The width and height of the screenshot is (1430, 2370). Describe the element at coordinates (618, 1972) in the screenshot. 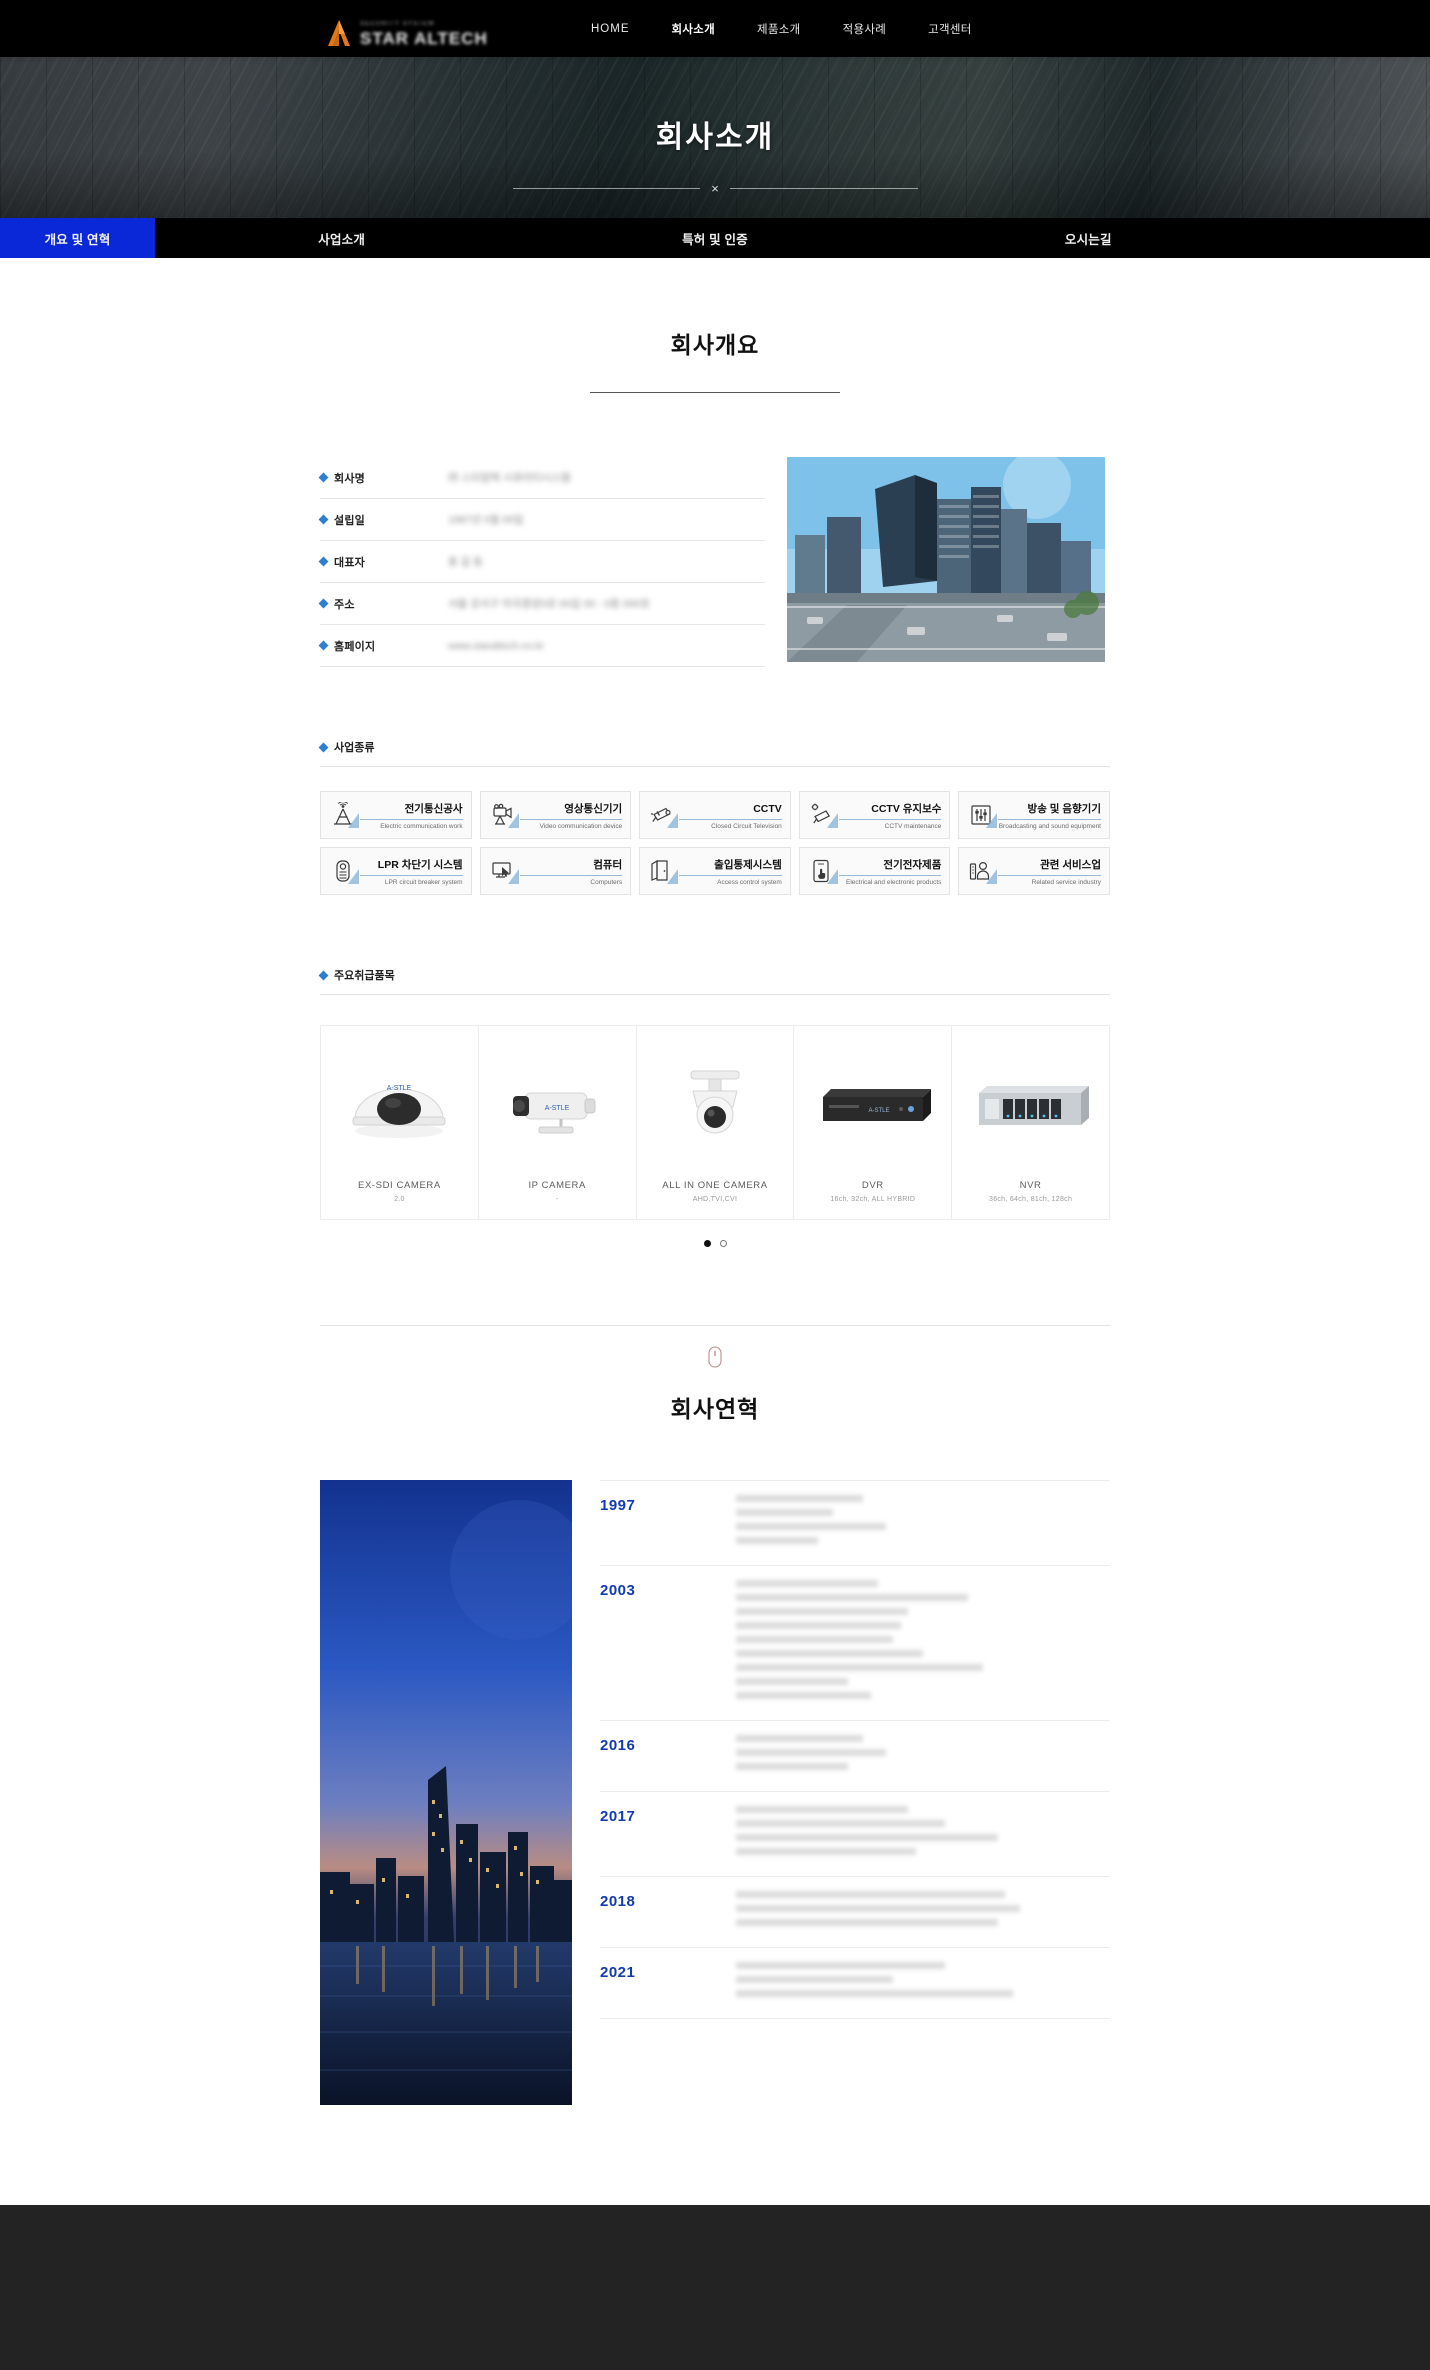

I see `history-year-2021: 2021` at that location.